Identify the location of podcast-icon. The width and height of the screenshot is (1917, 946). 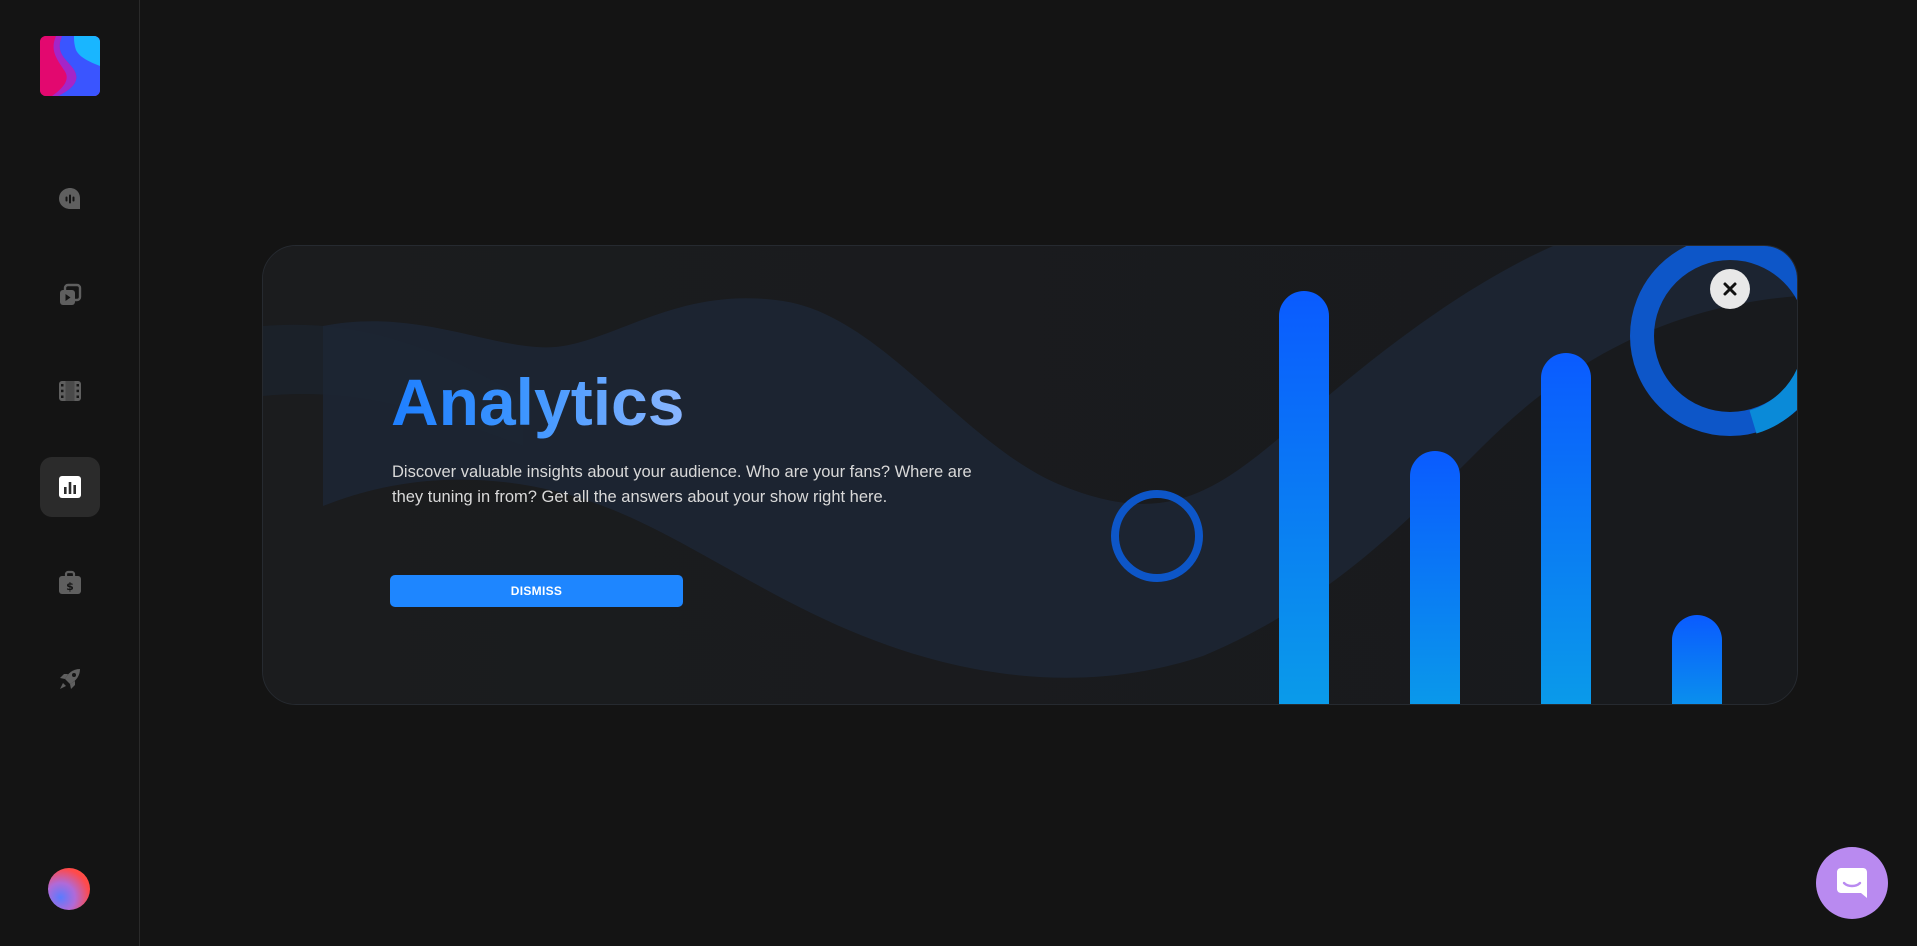
(69, 198).